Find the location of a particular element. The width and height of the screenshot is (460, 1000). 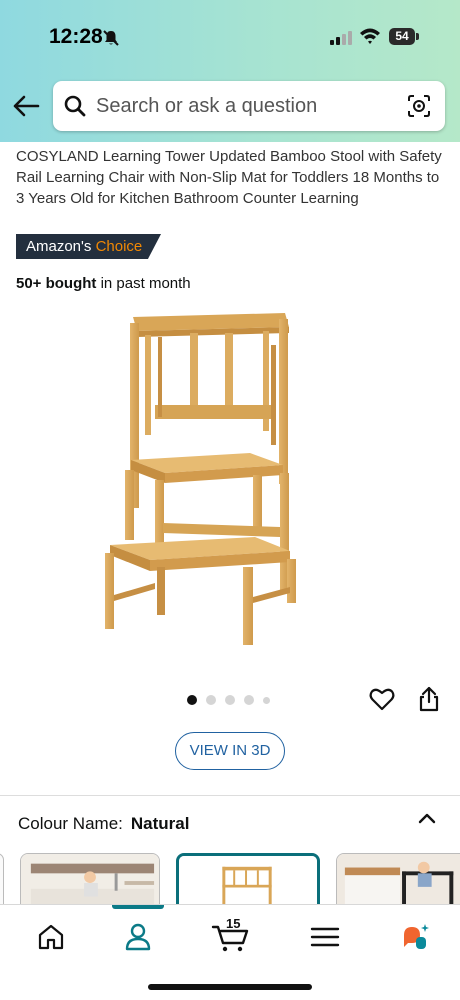

badge-accent: Choice is located at coordinates (119, 246).